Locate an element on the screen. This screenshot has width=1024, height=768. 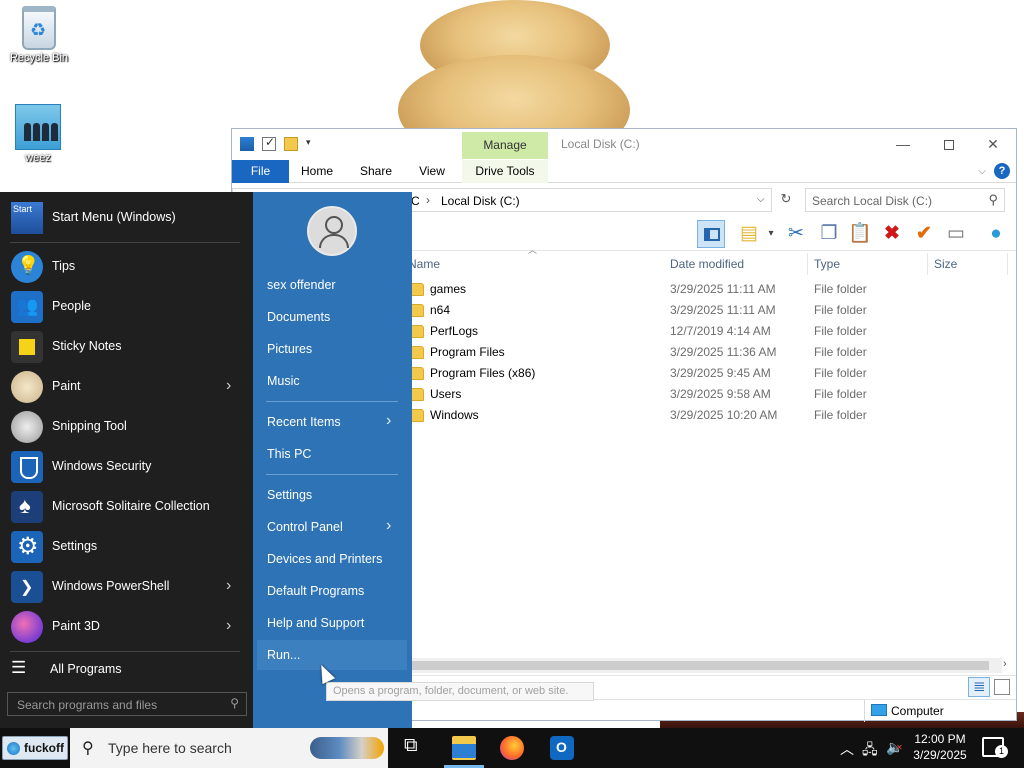
preview-pane-button is located at coordinates (711, 234).